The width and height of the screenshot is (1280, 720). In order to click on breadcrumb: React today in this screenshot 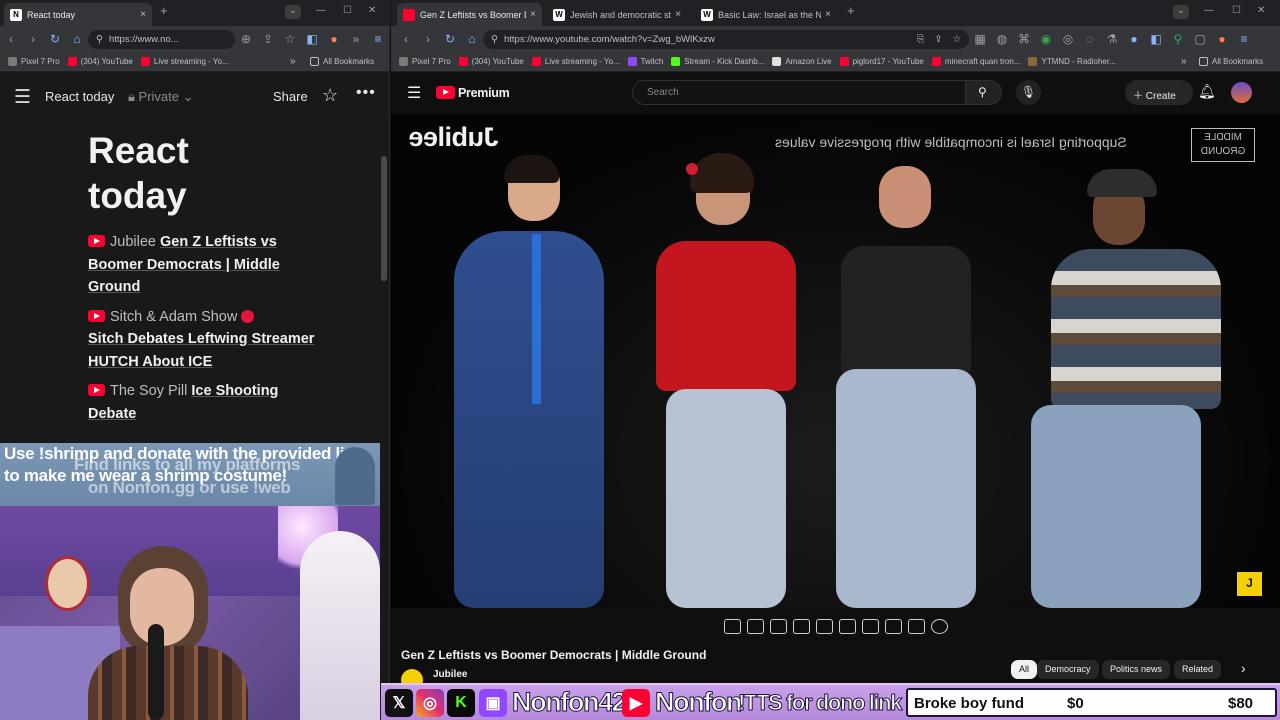, I will do `click(79, 96)`.